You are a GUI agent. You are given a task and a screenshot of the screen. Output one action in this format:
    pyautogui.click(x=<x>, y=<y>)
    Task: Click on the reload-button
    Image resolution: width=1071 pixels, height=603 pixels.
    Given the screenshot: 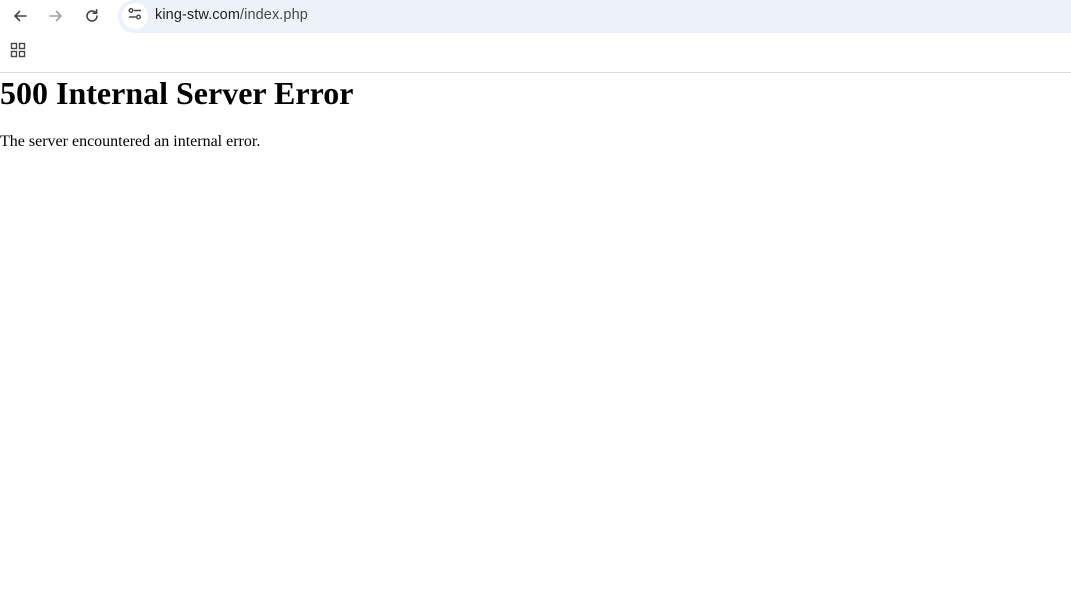 What is the action you would take?
    pyautogui.click(x=92, y=16)
    